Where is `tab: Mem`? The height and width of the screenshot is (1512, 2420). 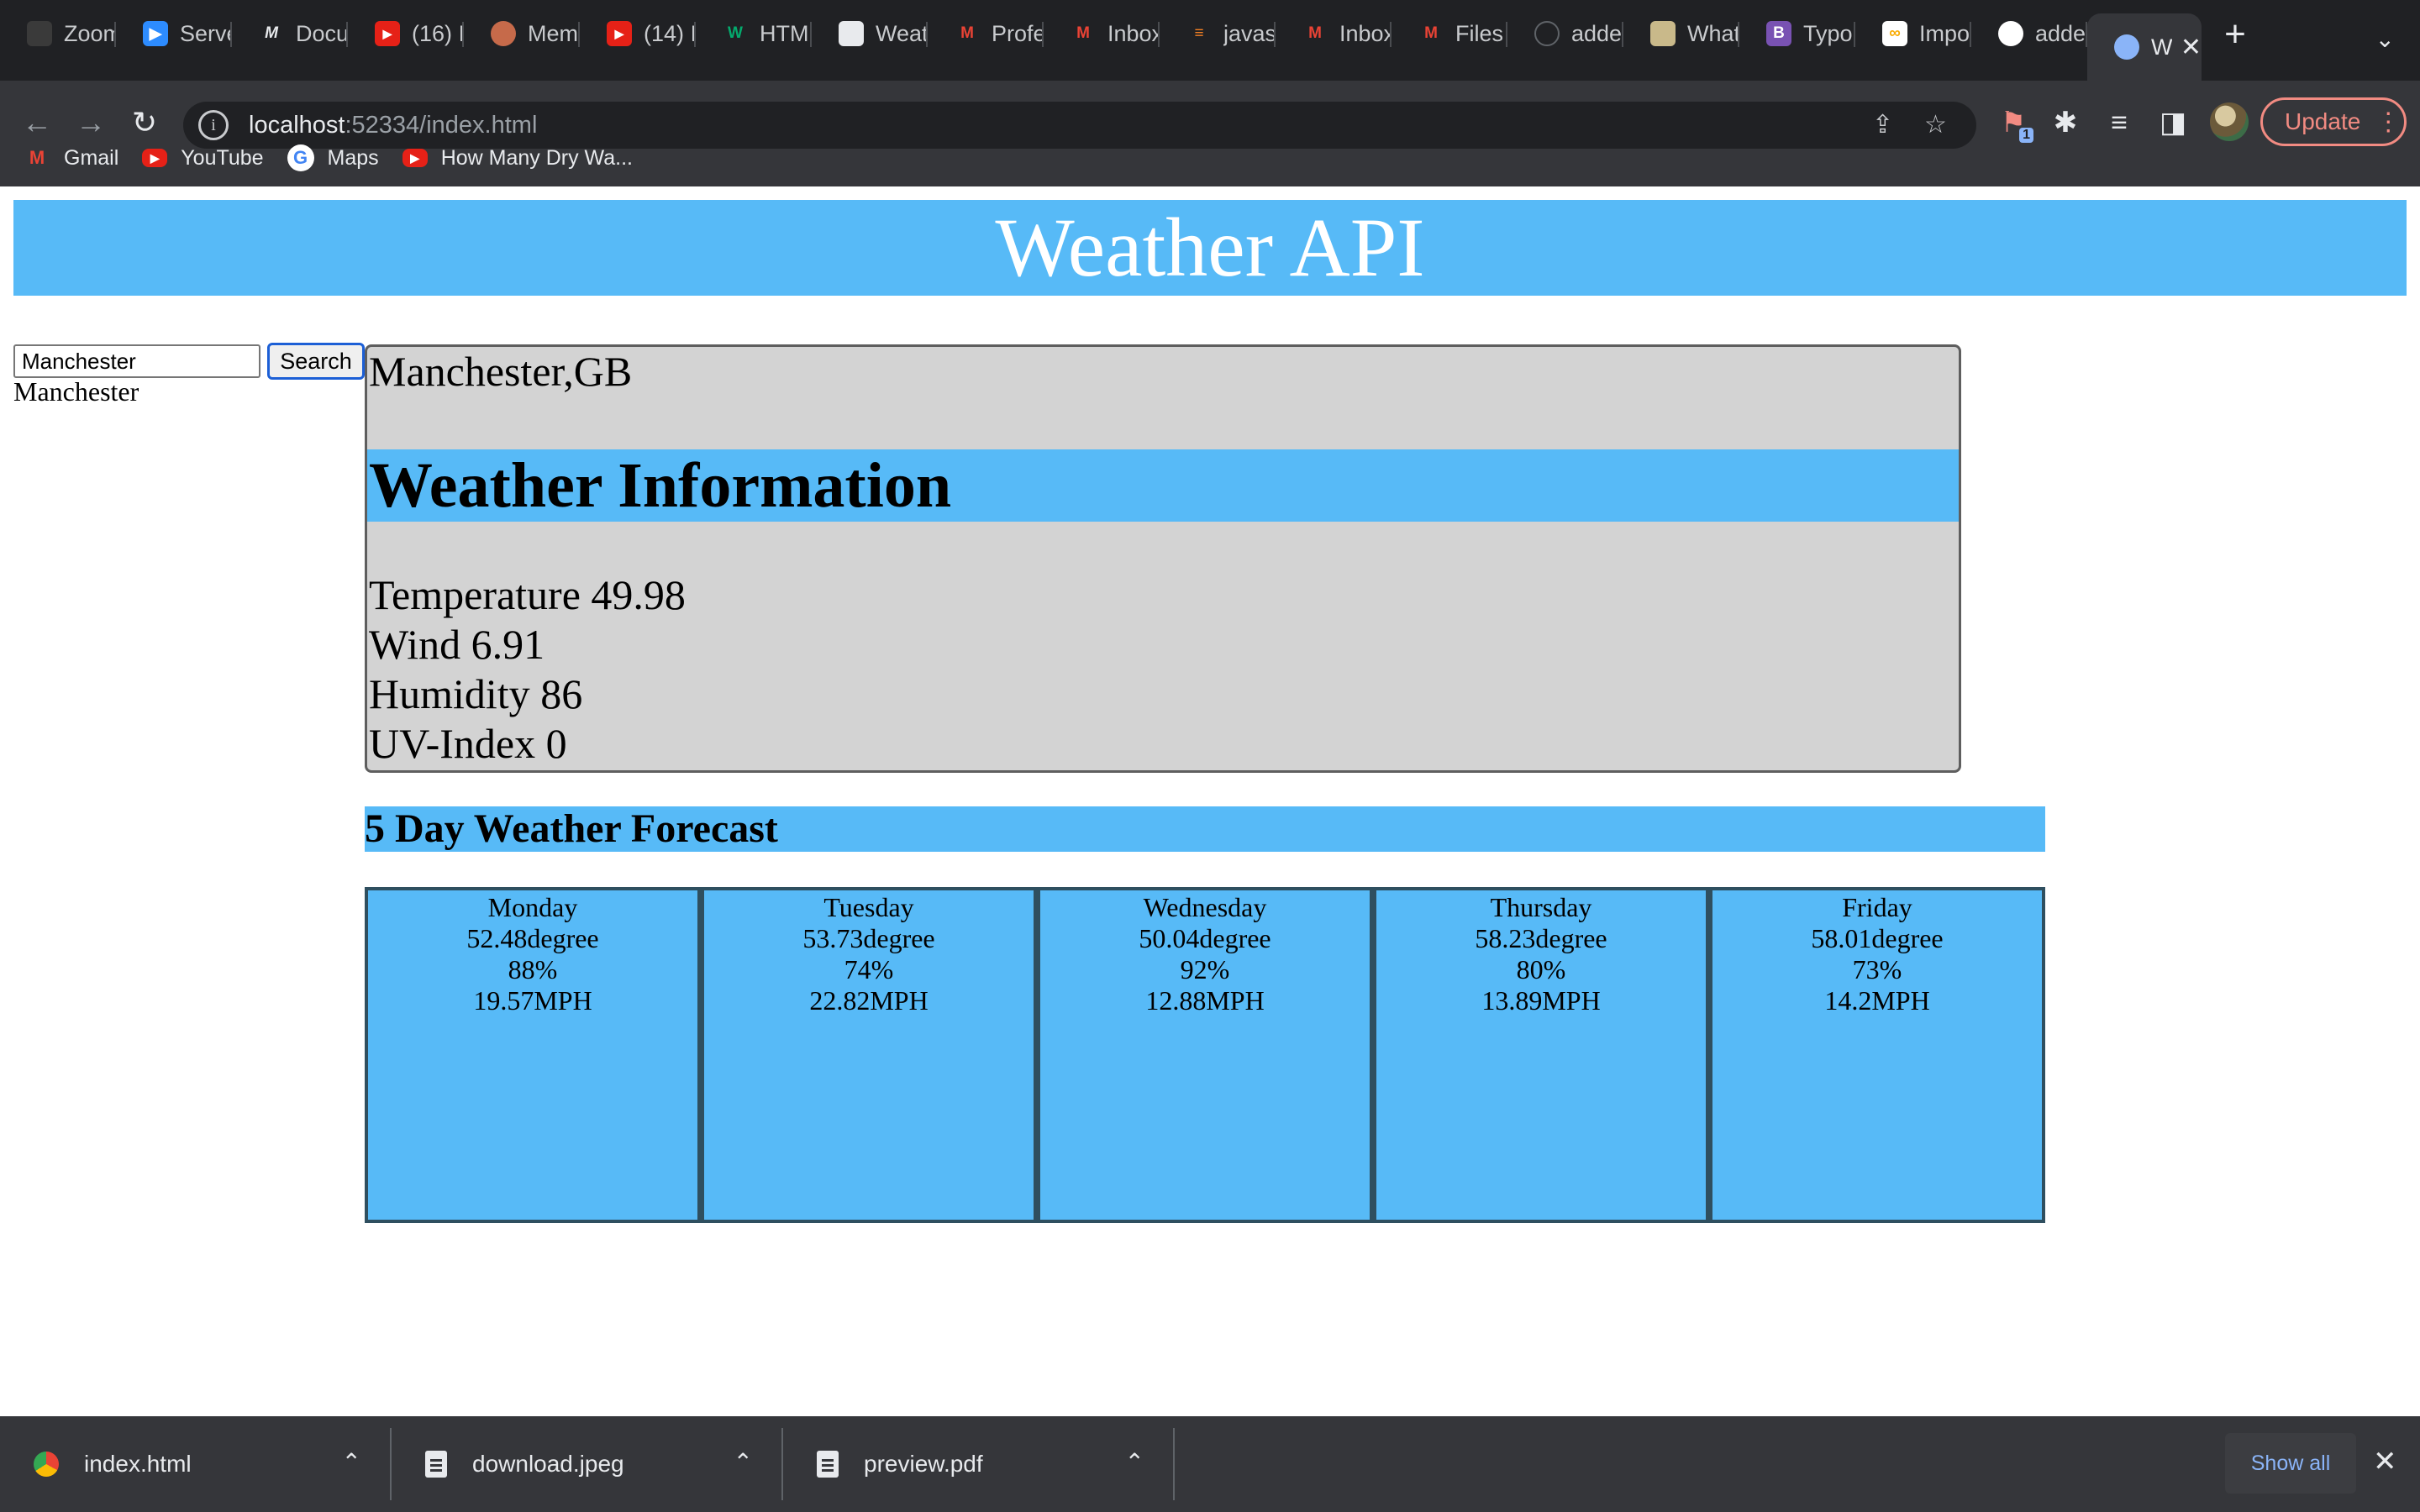
tab: Mem is located at coordinates (522, 33).